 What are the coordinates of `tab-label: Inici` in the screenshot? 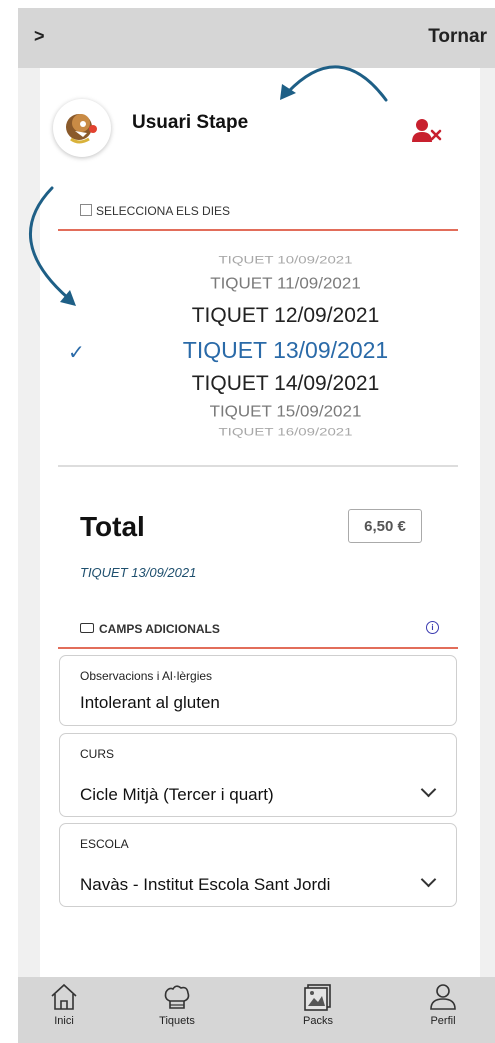 It's located at (64, 1021).